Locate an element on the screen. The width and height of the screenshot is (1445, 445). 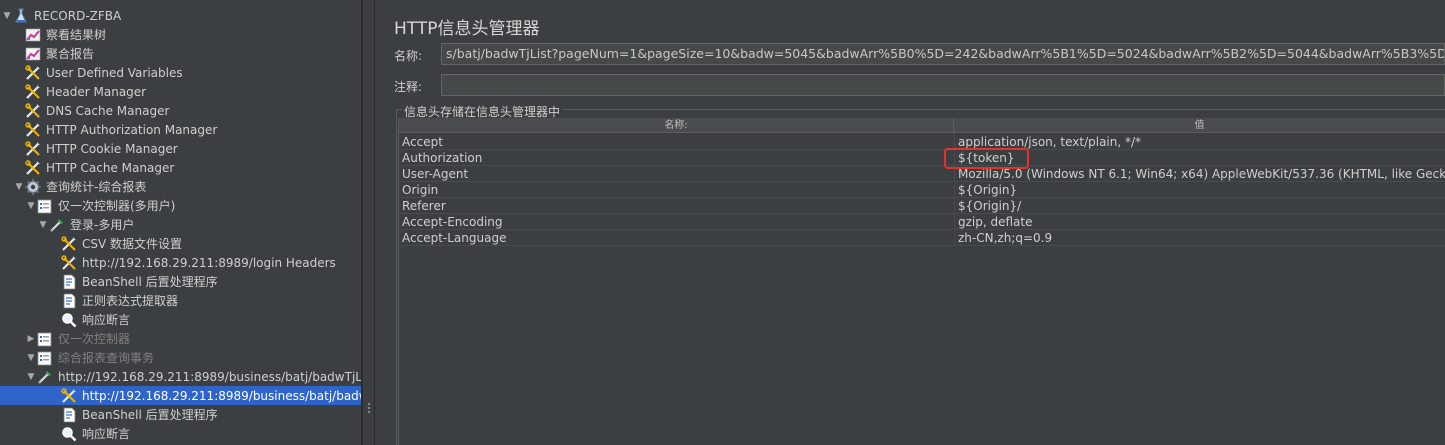
table-row: Accept application/json, text/plain, */* is located at coordinates (922, 142).